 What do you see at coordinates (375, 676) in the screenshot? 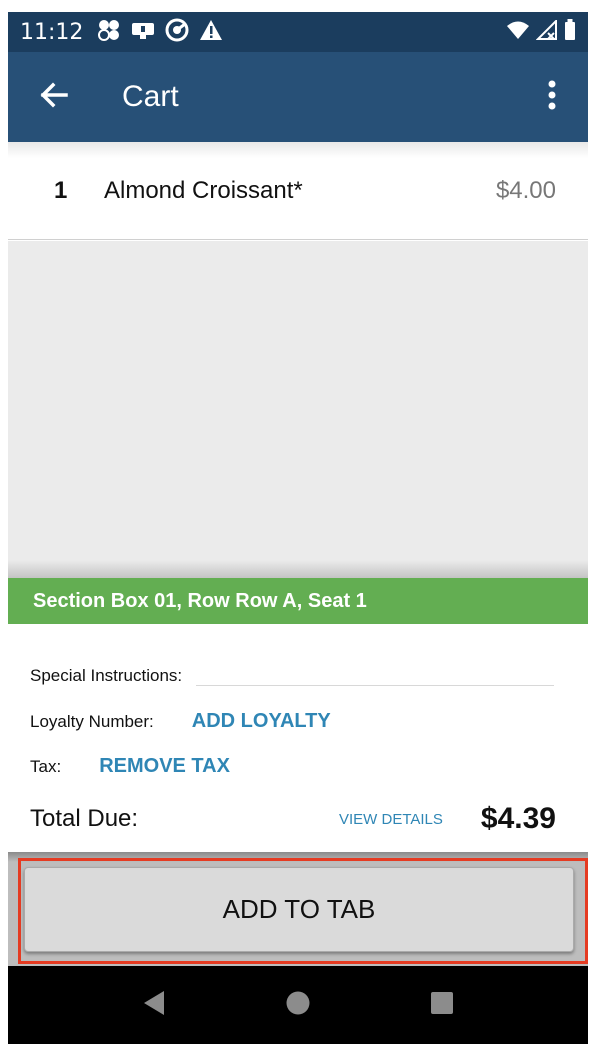
I see `special-instructions-input` at bounding box center [375, 676].